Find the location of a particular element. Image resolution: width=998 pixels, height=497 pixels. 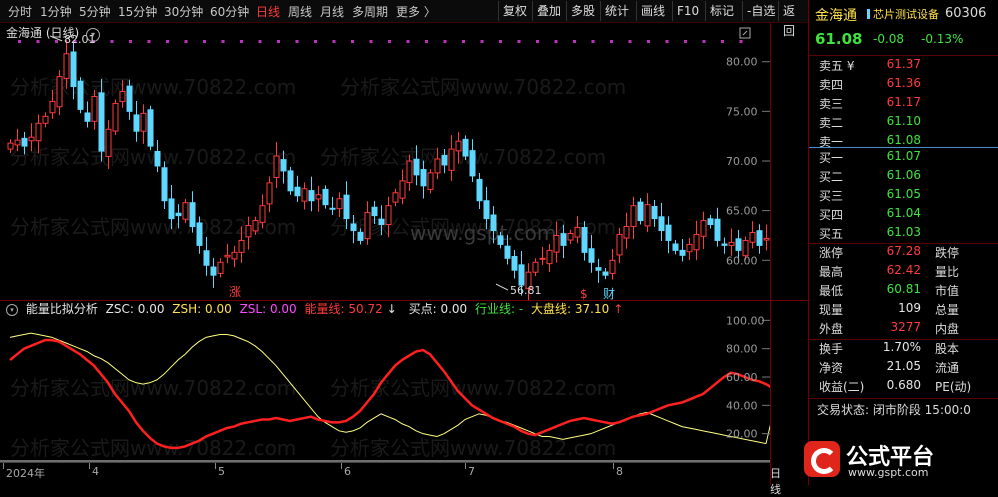

toolbar-button: 多股 is located at coordinates (582, 11).